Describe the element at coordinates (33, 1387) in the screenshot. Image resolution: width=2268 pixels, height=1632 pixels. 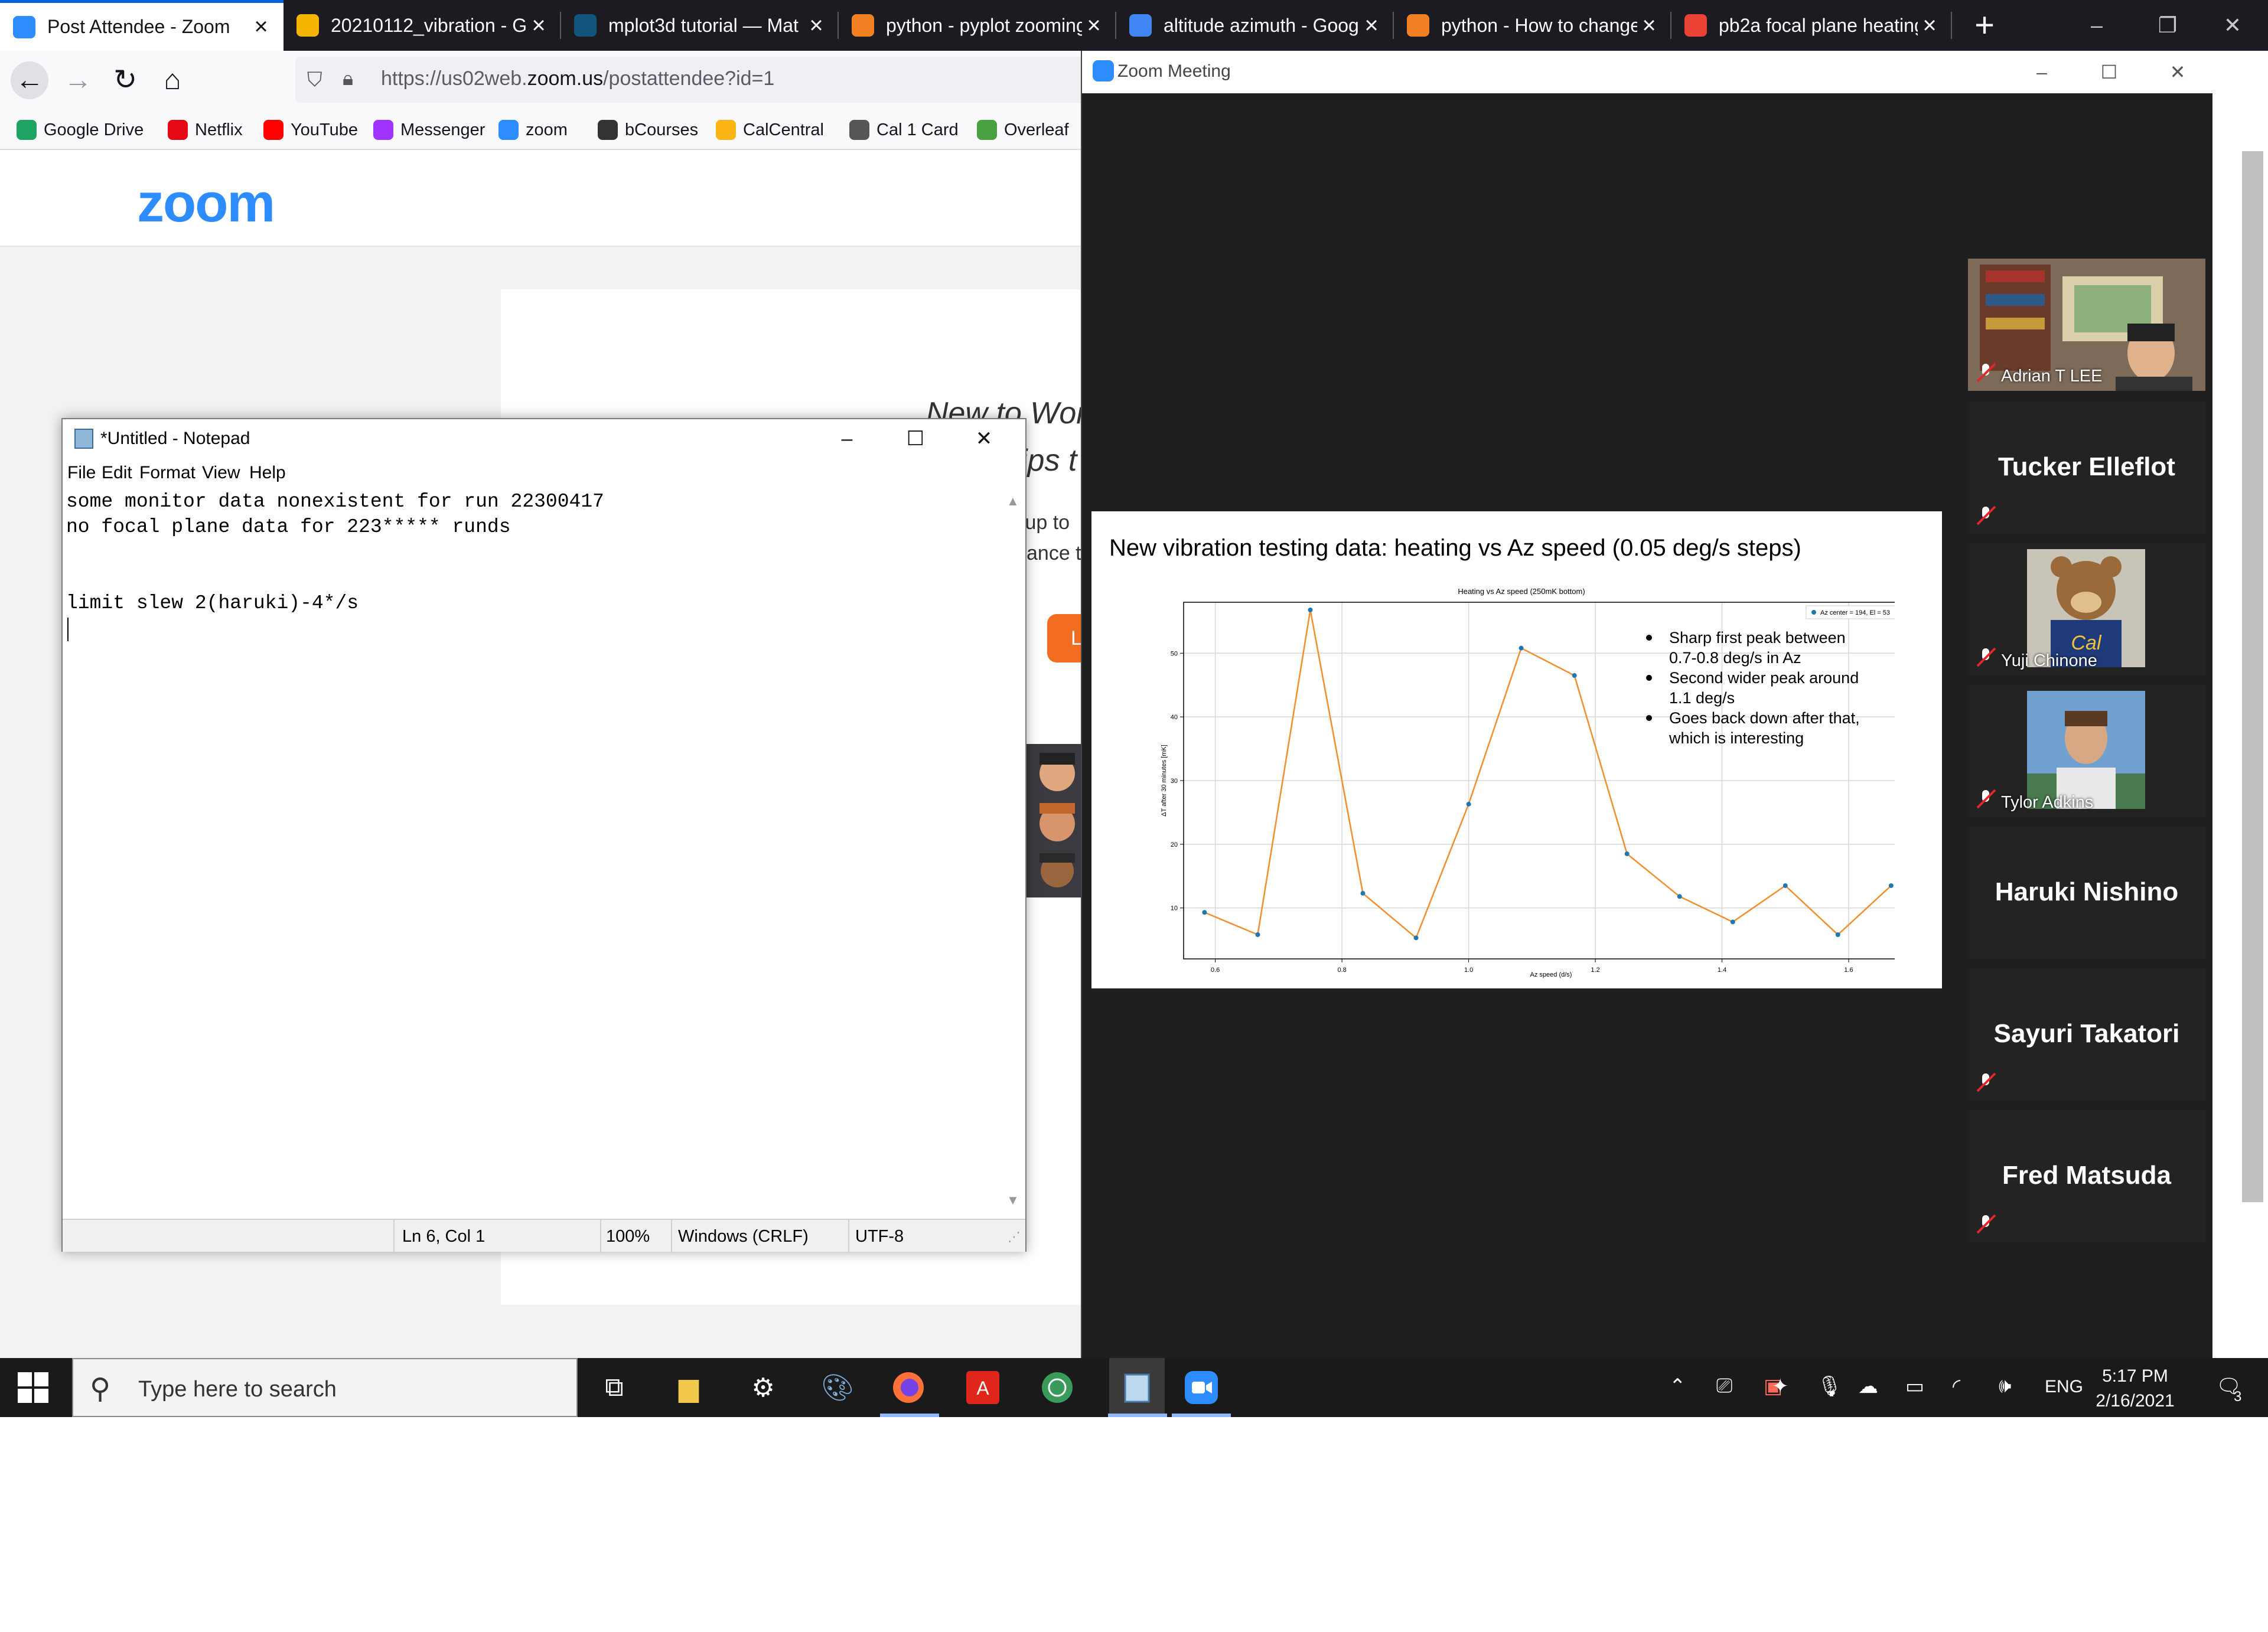
I see `windows-start-icon` at that location.